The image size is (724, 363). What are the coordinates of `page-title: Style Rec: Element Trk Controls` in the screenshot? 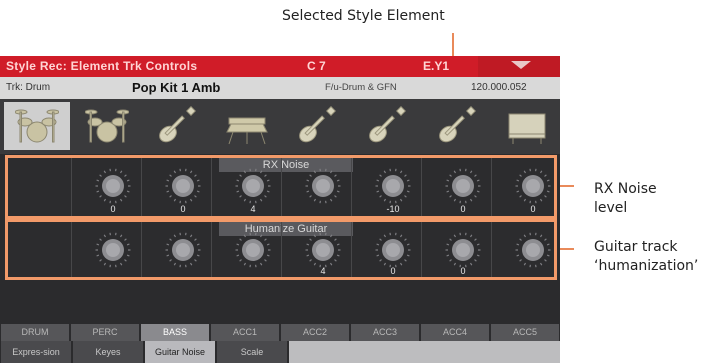 It's located at (102, 66).